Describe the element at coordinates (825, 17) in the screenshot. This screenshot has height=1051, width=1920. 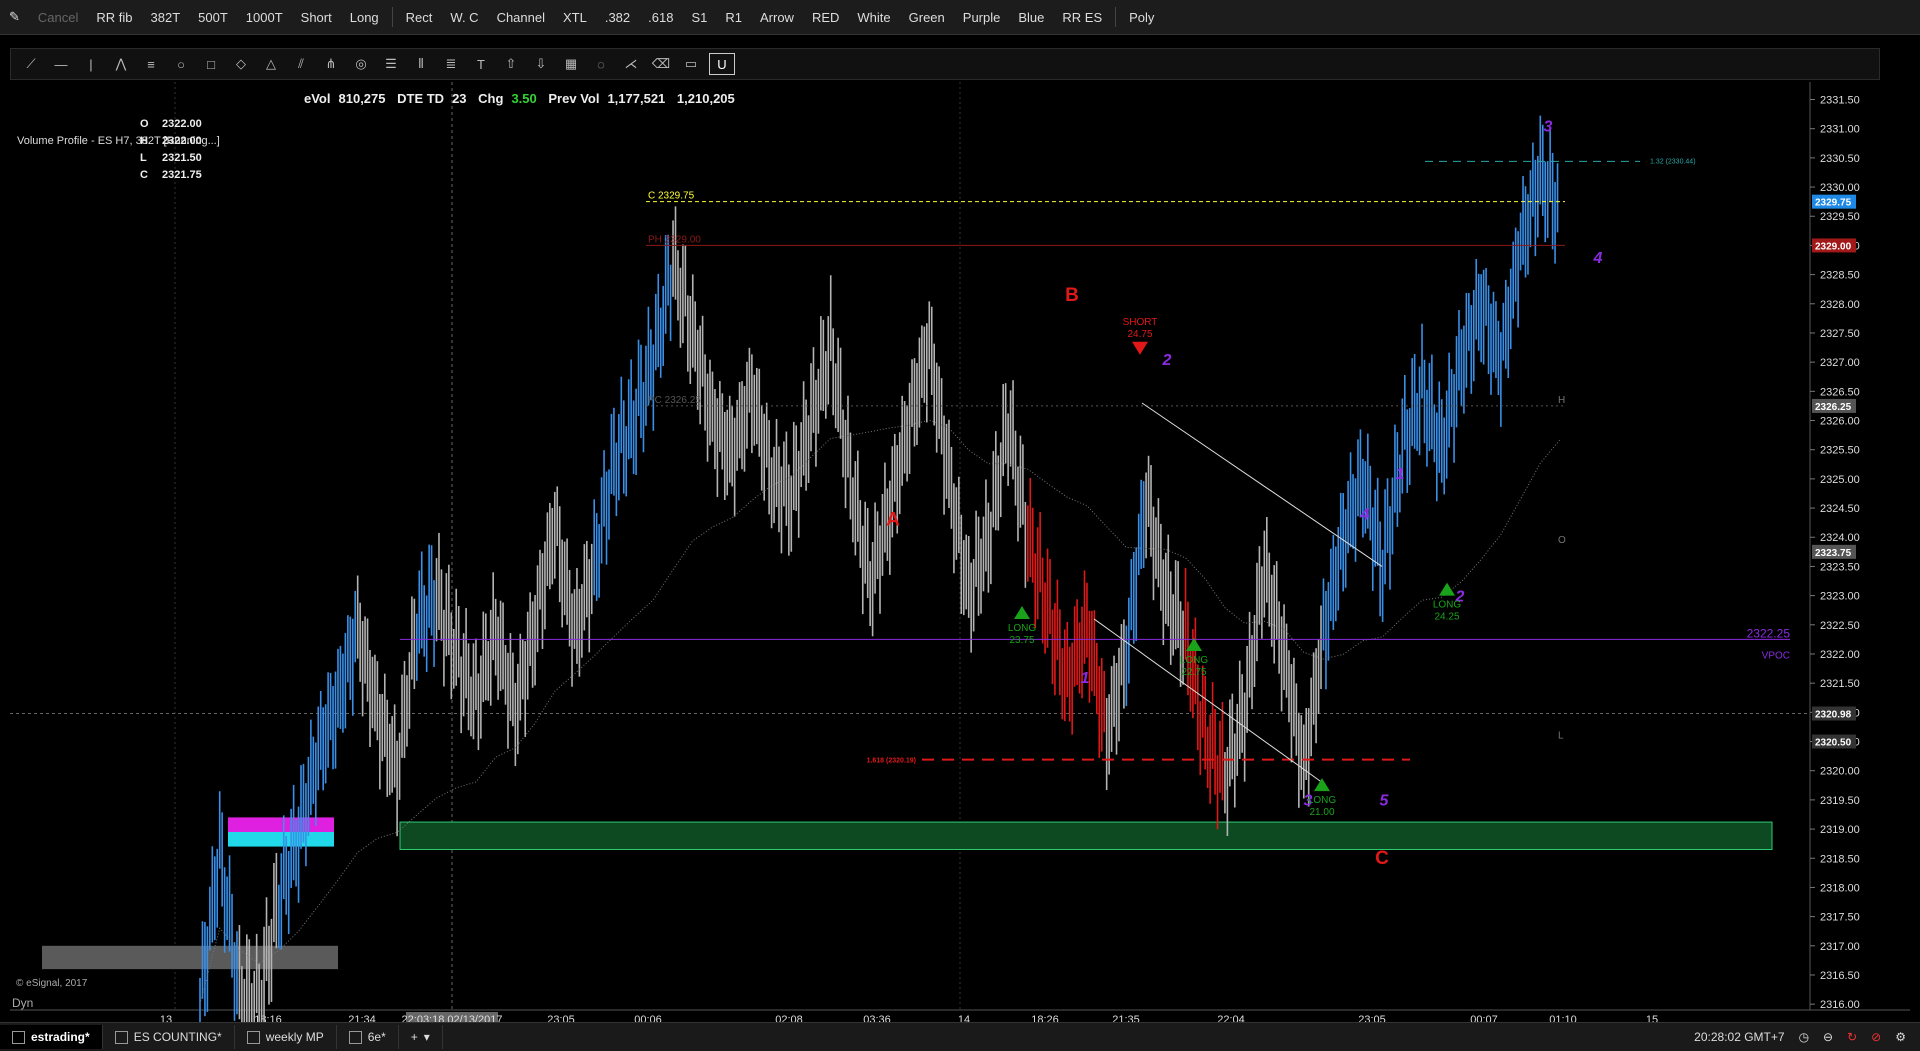
I see `toolbar-button-red: RED` at that location.